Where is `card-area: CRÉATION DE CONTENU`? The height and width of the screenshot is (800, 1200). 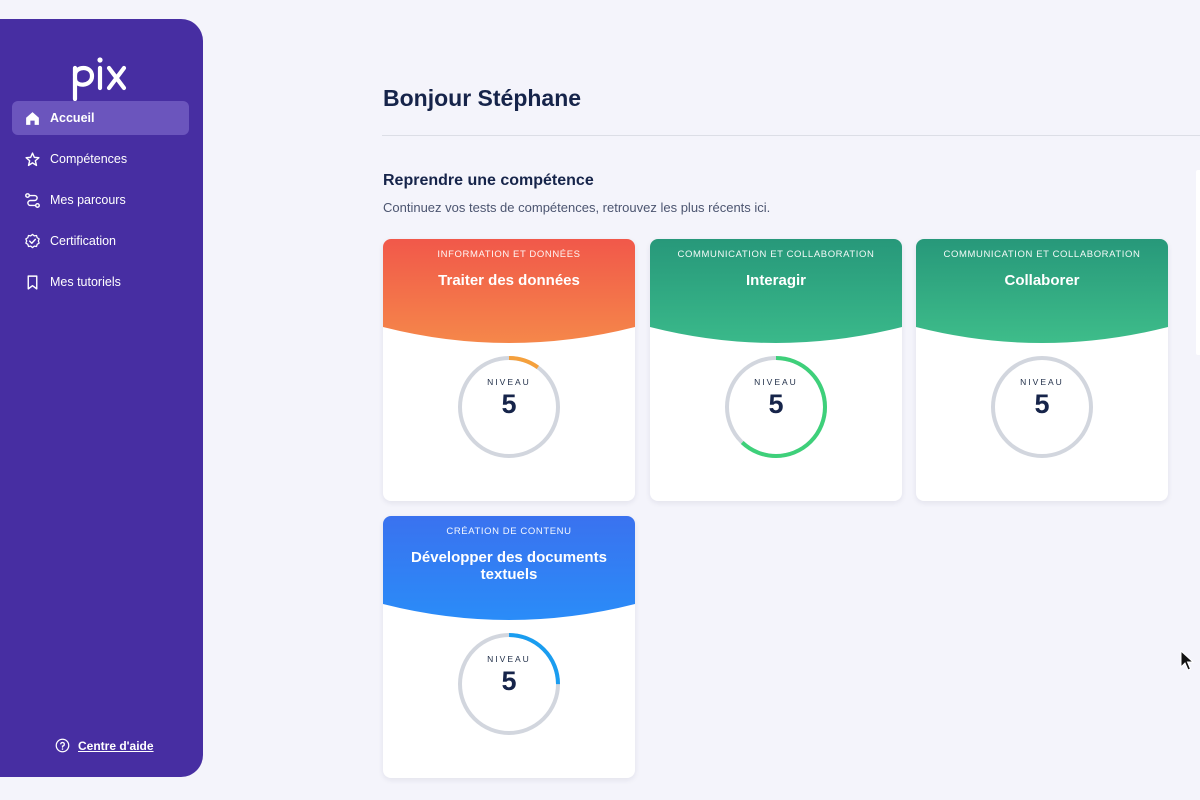
card-area: CRÉATION DE CONTENU is located at coordinates (509, 531).